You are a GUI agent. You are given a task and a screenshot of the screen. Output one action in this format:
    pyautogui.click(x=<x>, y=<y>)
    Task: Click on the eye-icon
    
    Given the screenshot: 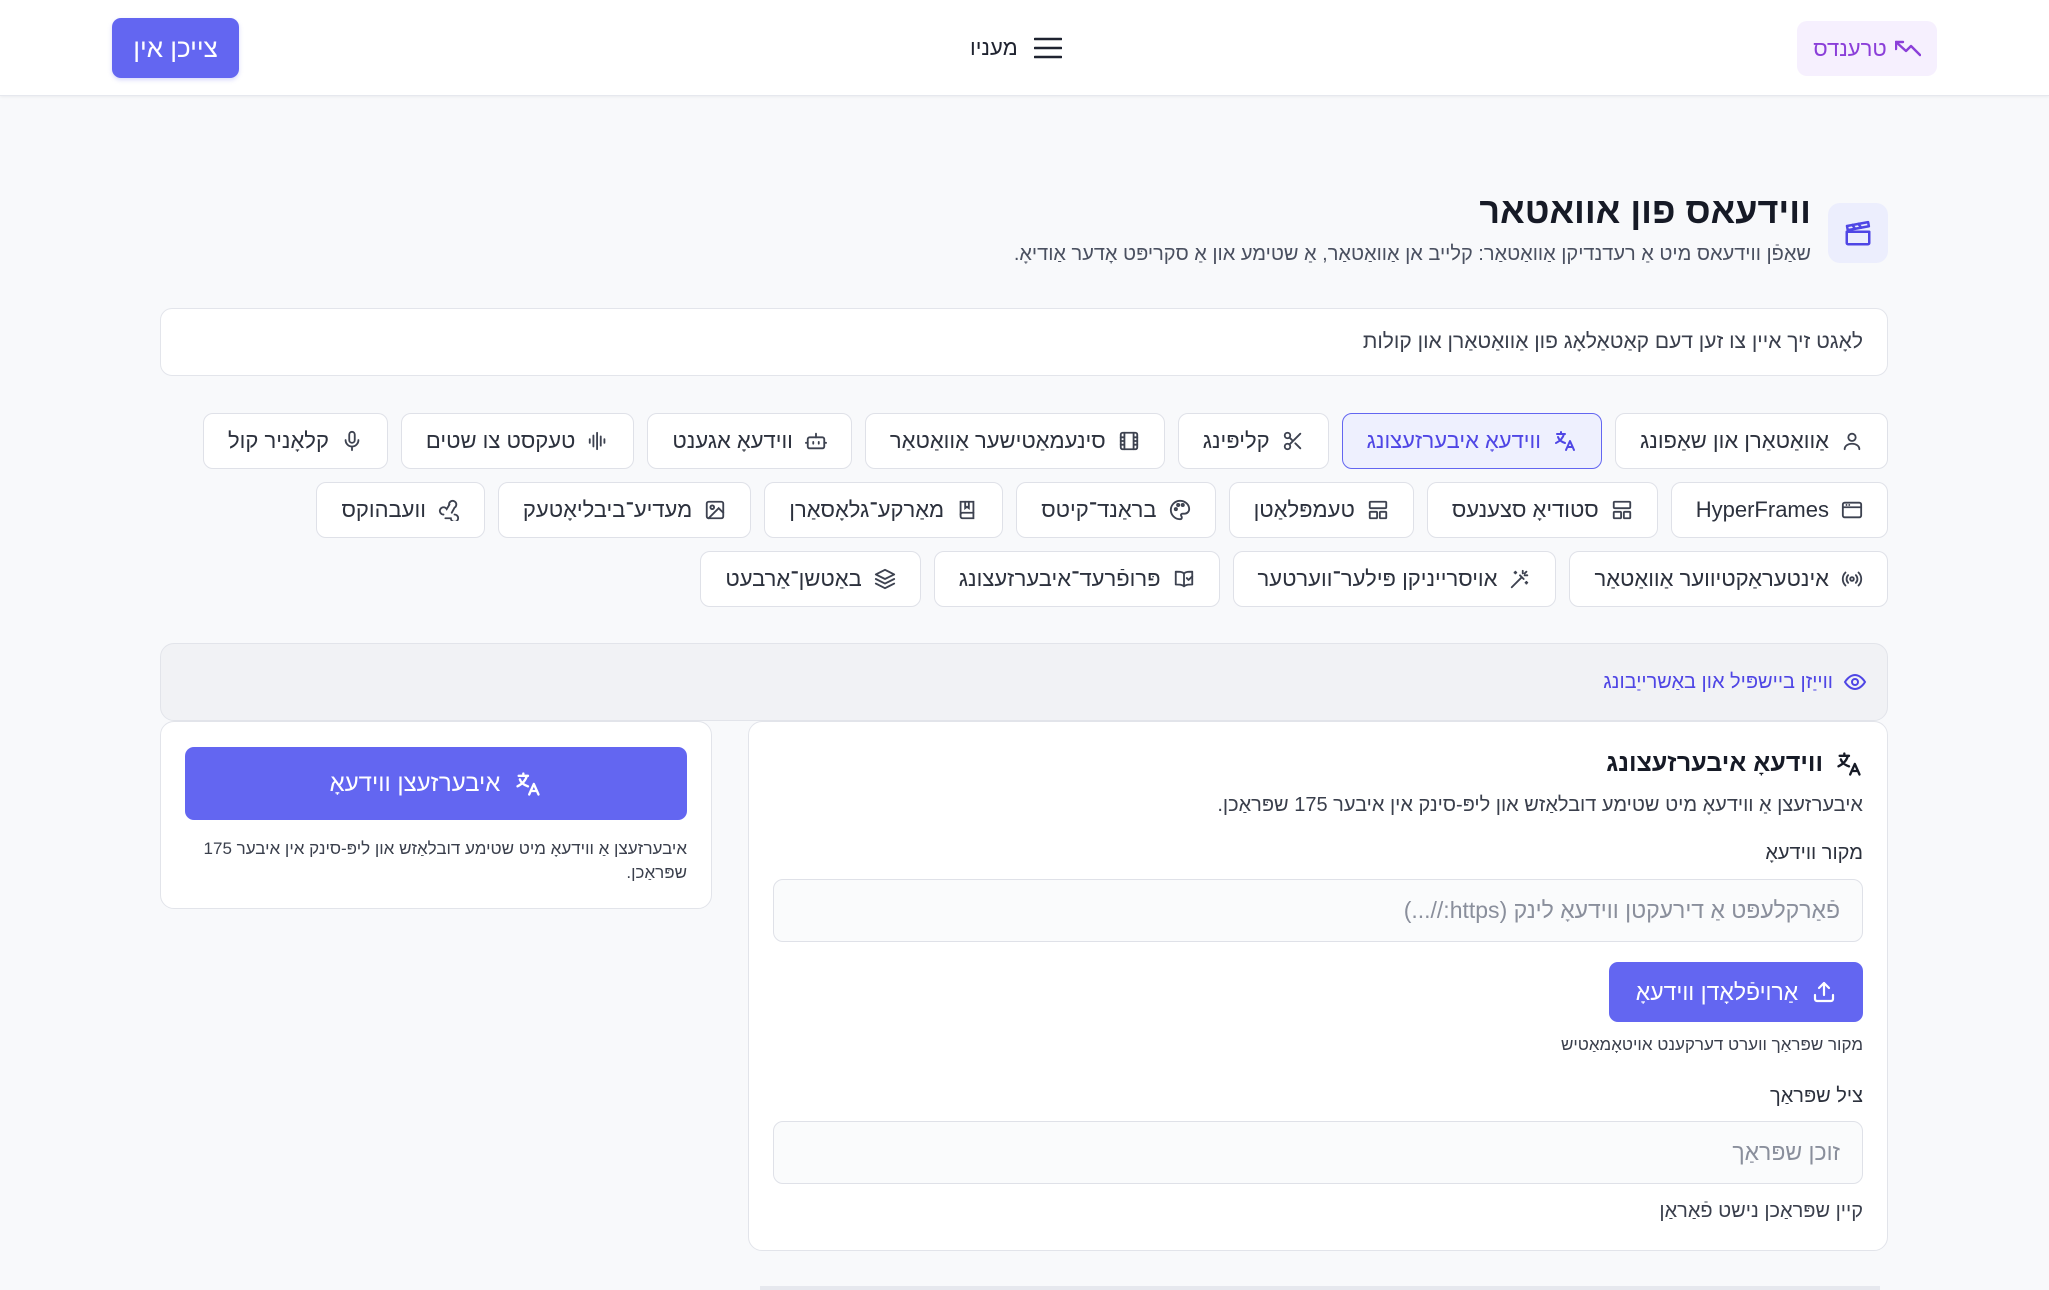 What is the action you would take?
    pyautogui.click(x=1855, y=682)
    